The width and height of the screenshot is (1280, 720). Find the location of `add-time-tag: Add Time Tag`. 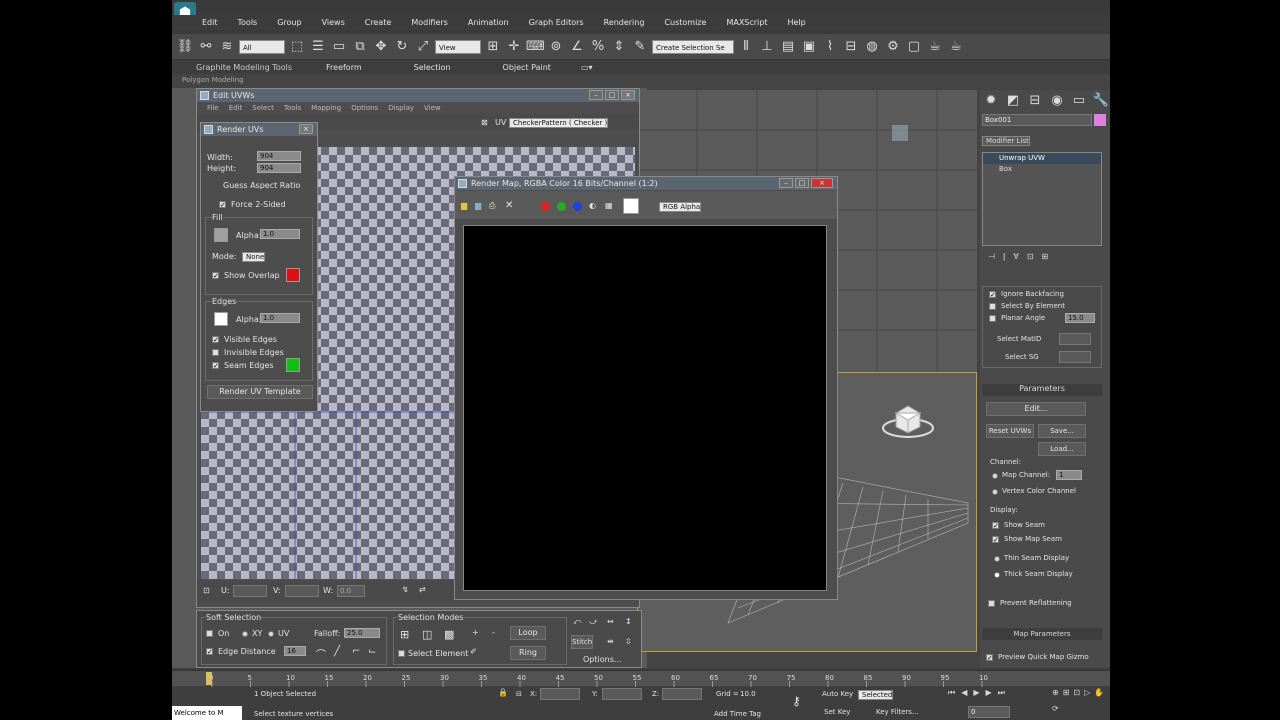

add-time-tag: Add Time Tag is located at coordinates (737, 714).